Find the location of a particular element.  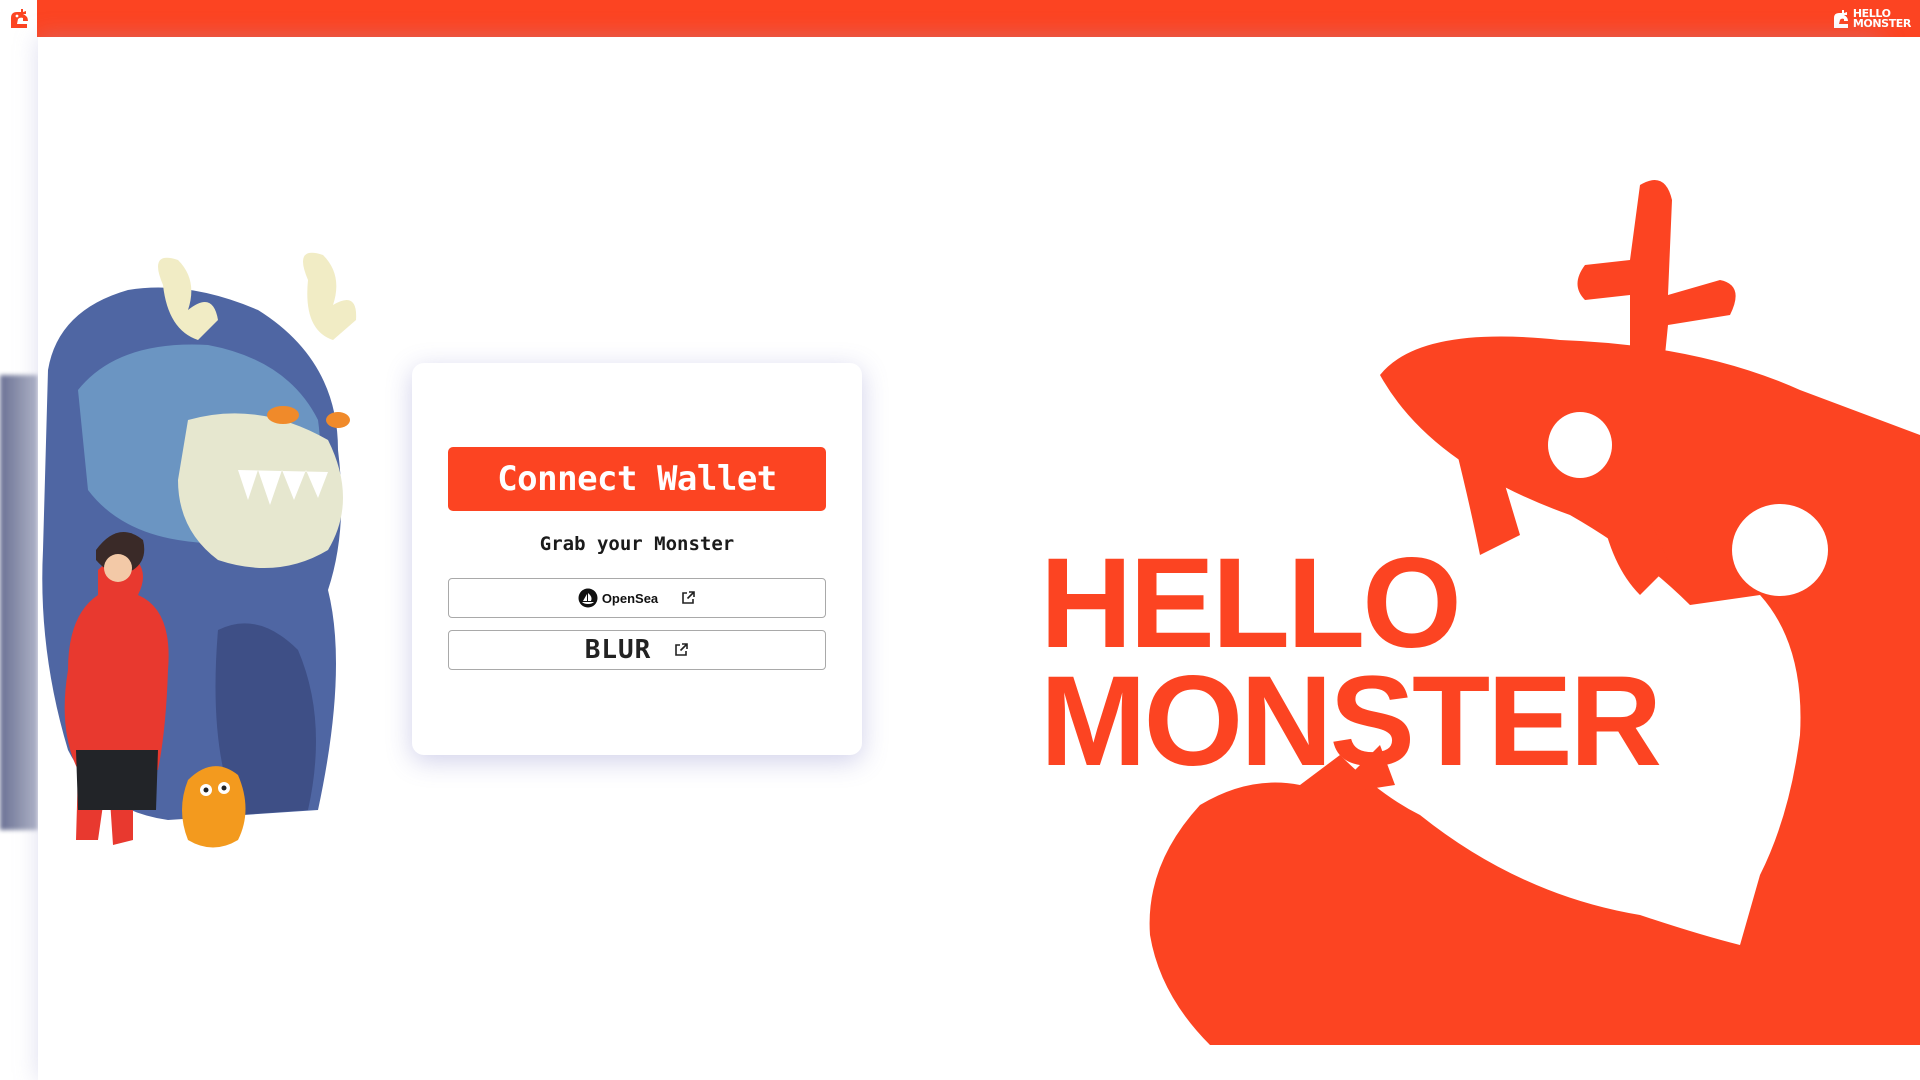

opensea-label: OpenSea is located at coordinates (630, 598).